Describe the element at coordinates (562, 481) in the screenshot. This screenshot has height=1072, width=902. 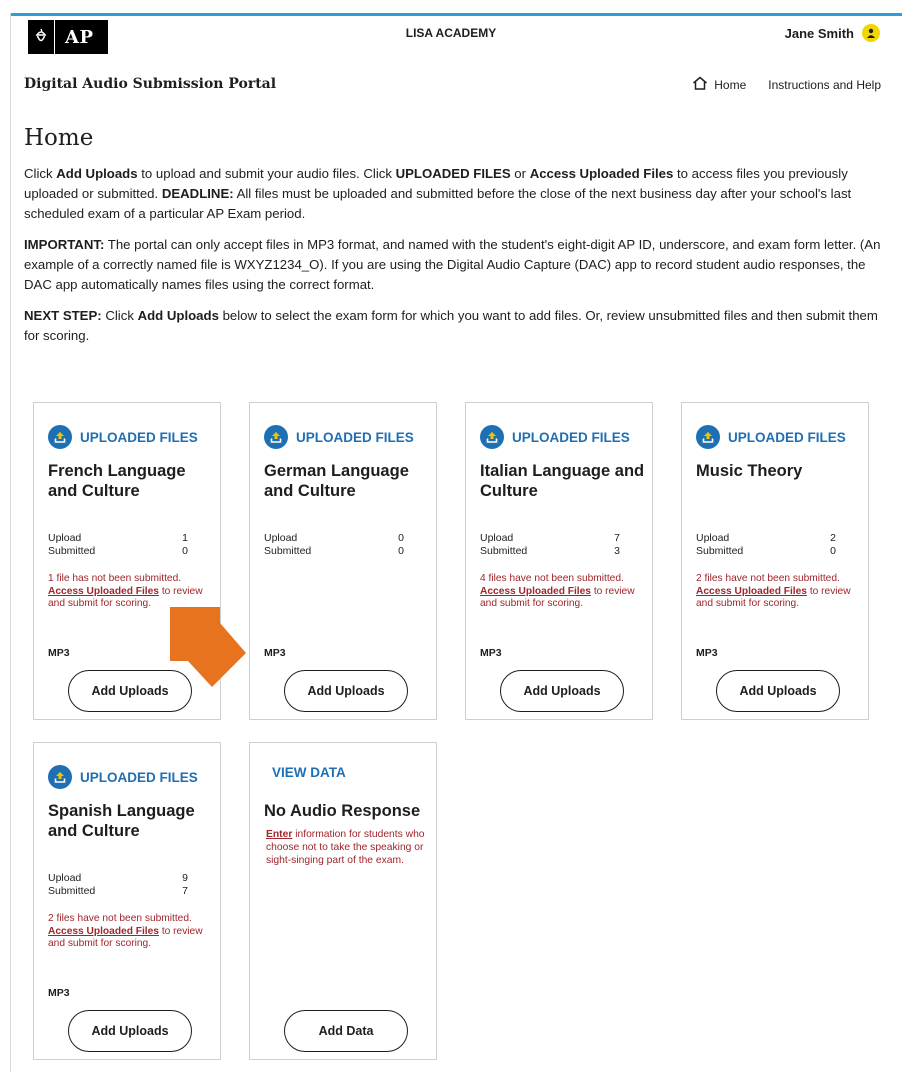
I see `exam-title: Italian Language and Culture` at that location.